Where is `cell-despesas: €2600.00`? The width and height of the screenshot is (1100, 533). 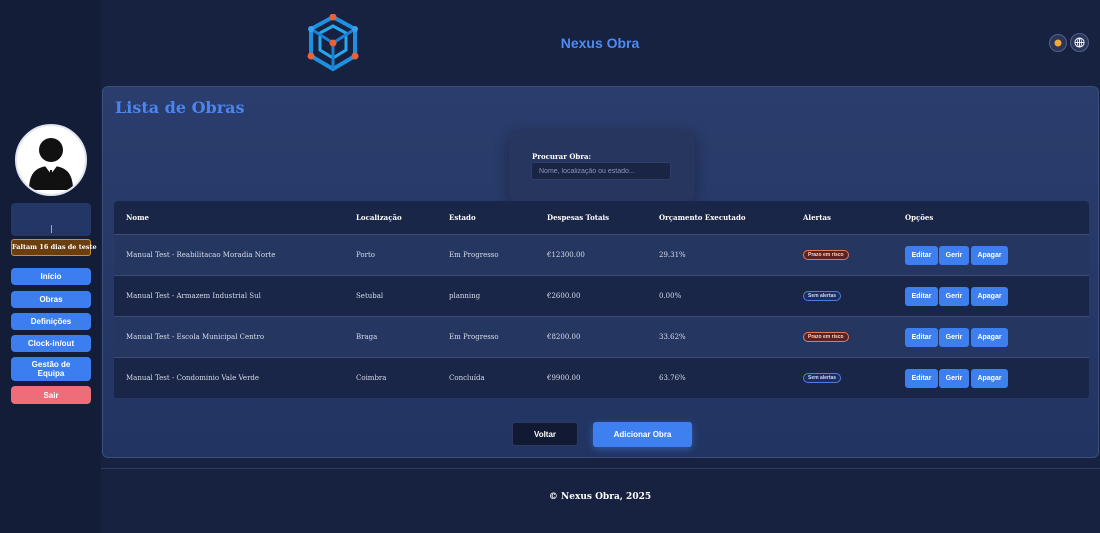
cell-despesas: €2600.00 is located at coordinates (564, 296).